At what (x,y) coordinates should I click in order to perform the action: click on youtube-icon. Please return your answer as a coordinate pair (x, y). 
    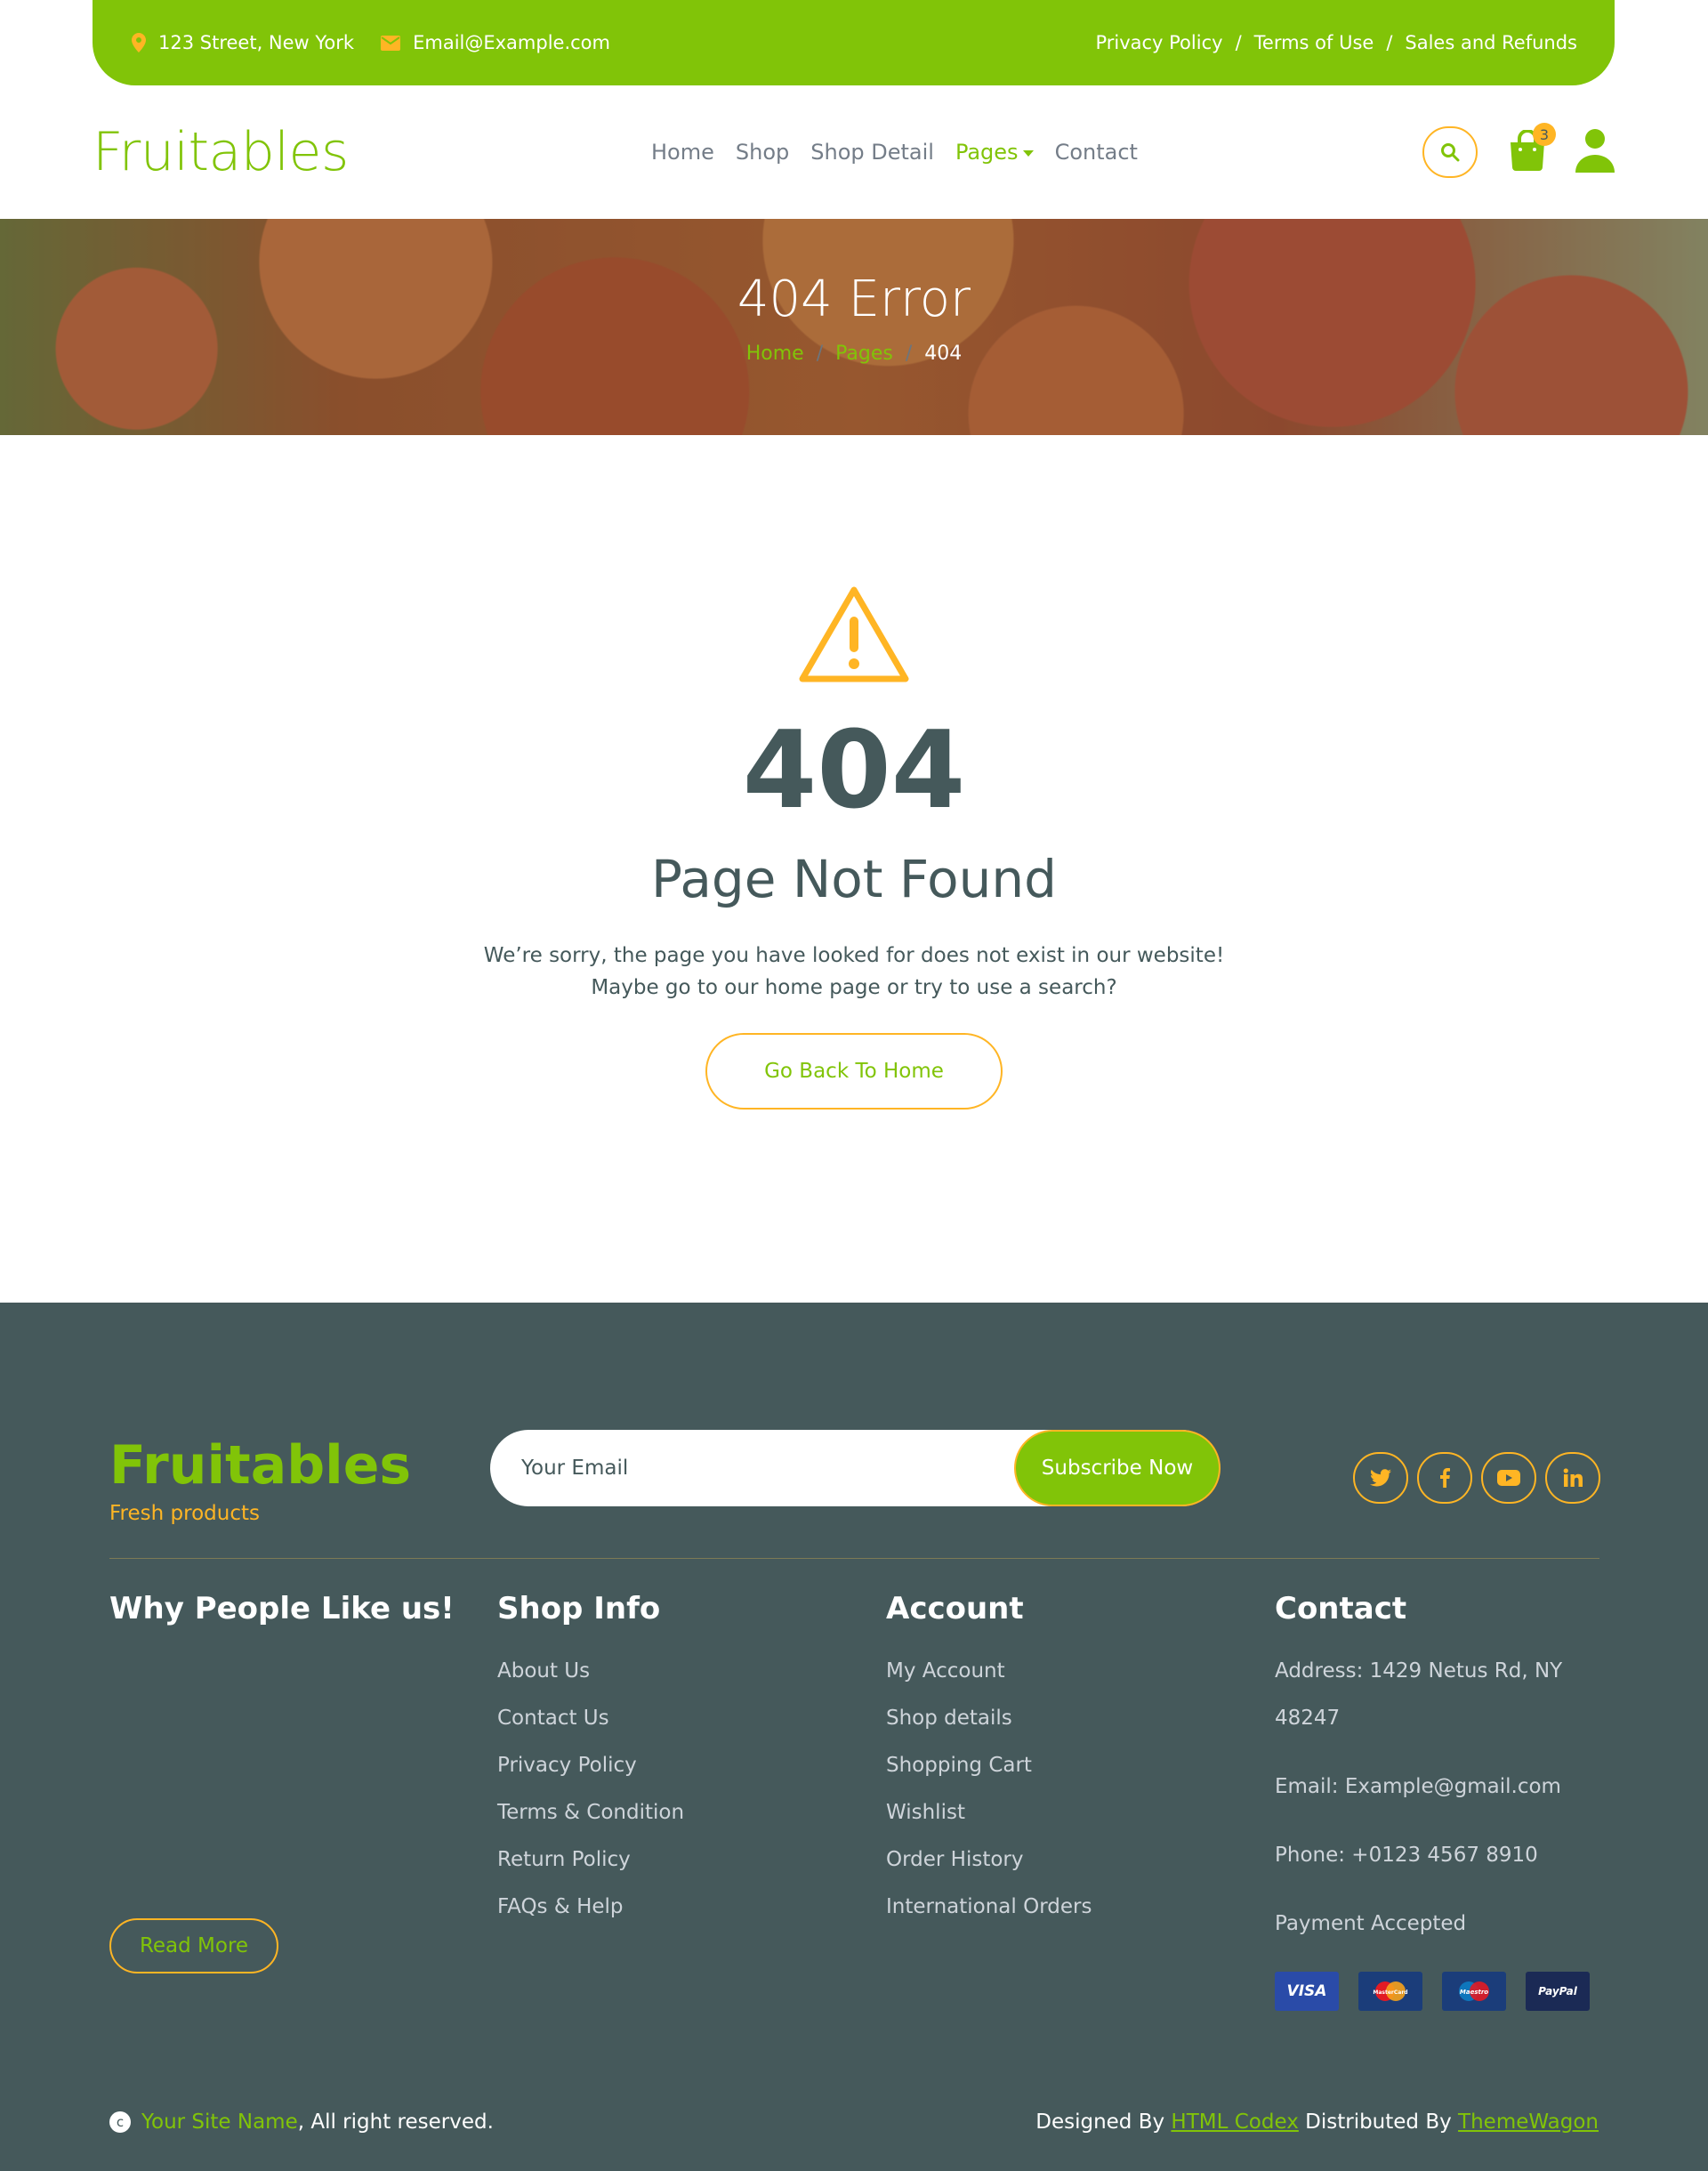
    Looking at the image, I should click on (1508, 1478).